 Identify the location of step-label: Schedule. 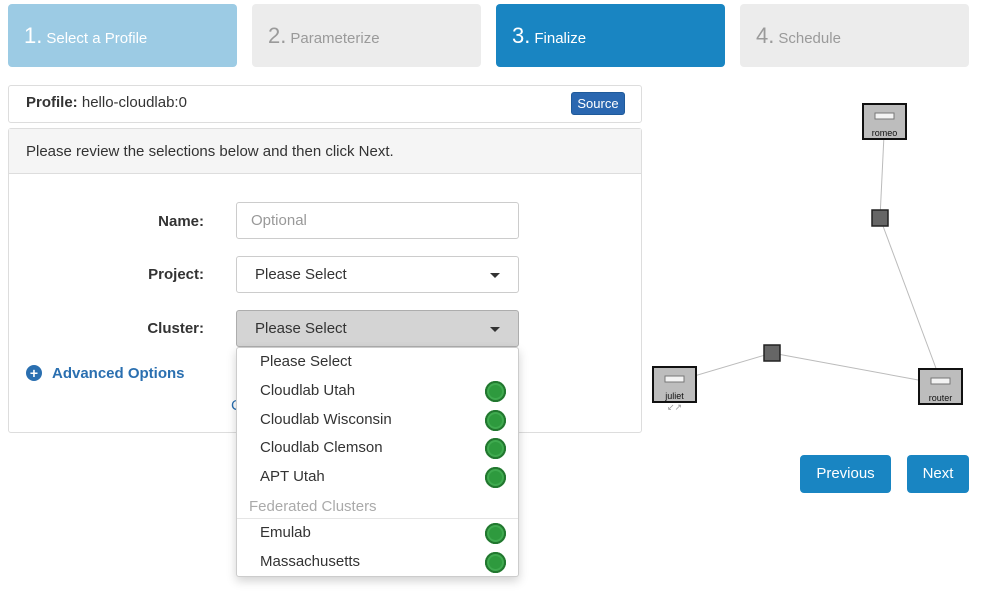
(809, 38).